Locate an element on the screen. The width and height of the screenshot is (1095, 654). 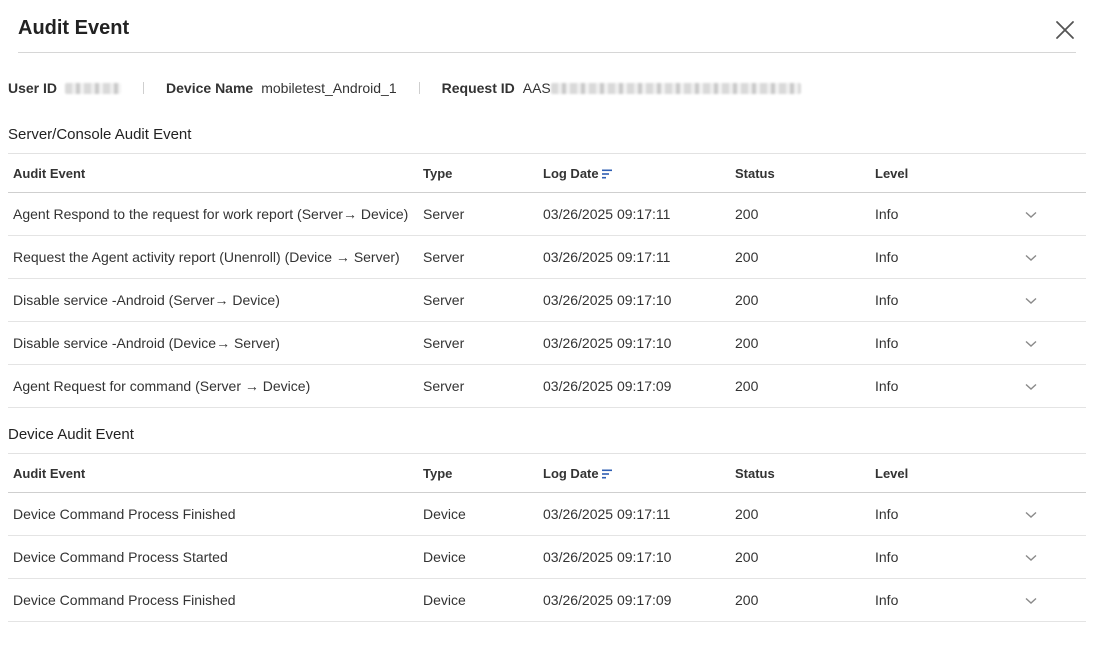
close-button is located at coordinates (1065, 30).